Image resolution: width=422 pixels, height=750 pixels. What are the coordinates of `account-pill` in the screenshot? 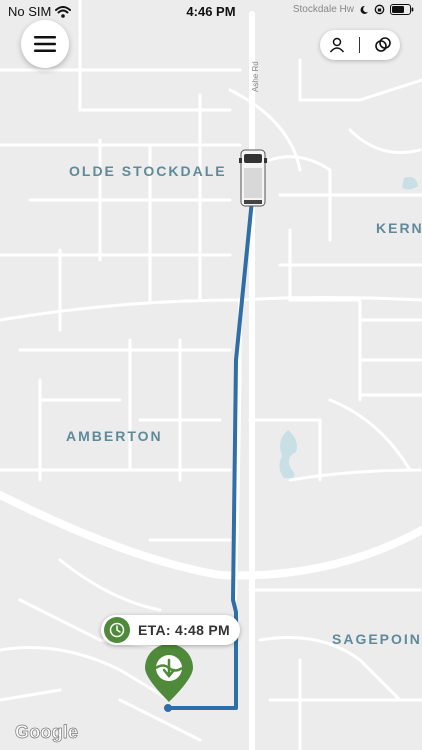 It's located at (360, 45).